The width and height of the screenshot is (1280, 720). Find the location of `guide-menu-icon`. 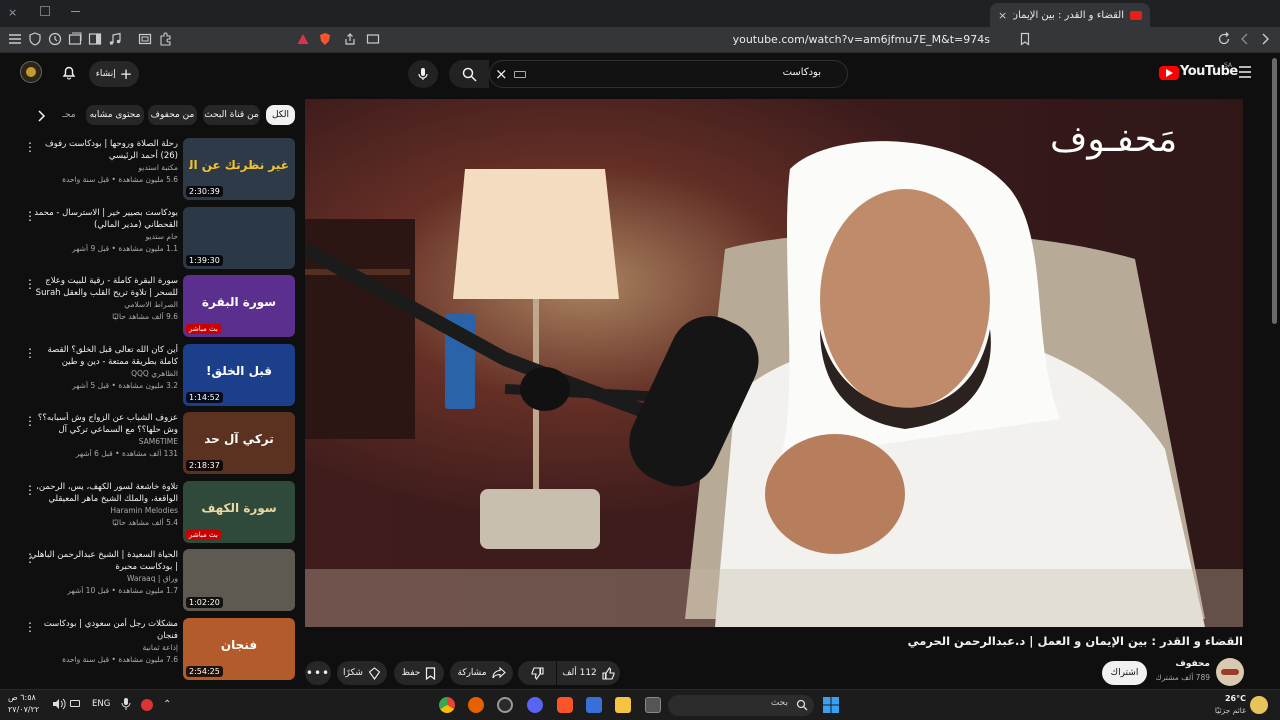

guide-menu-icon is located at coordinates (1245, 72).